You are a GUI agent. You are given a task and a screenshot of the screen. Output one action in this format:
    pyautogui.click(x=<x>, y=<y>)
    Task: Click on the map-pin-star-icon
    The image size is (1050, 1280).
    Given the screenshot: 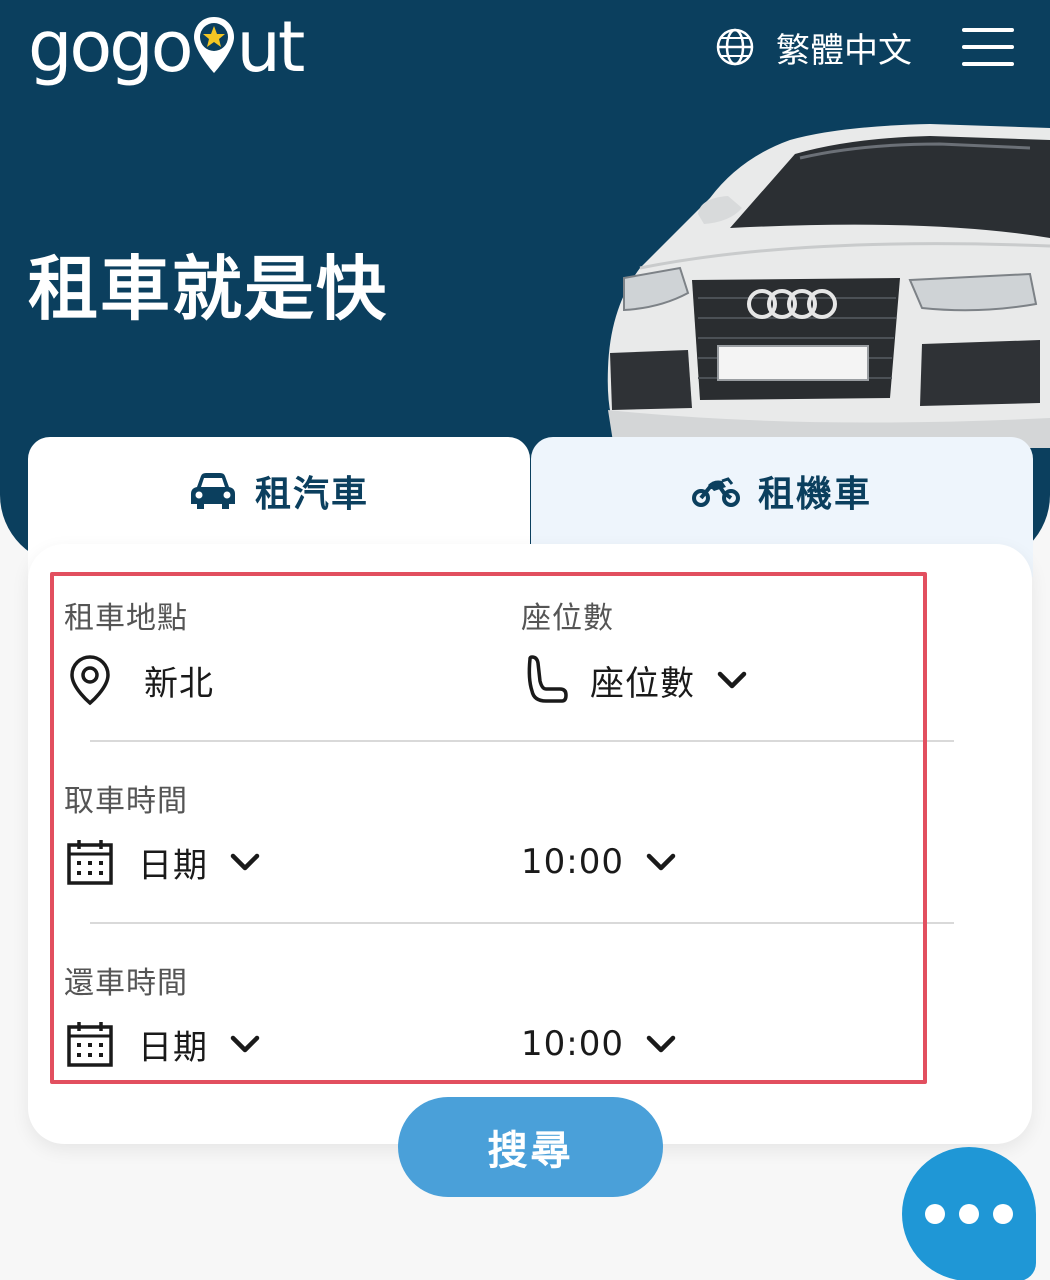 What is the action you would take?
    pyautogui.click(x=213, y=45)
    